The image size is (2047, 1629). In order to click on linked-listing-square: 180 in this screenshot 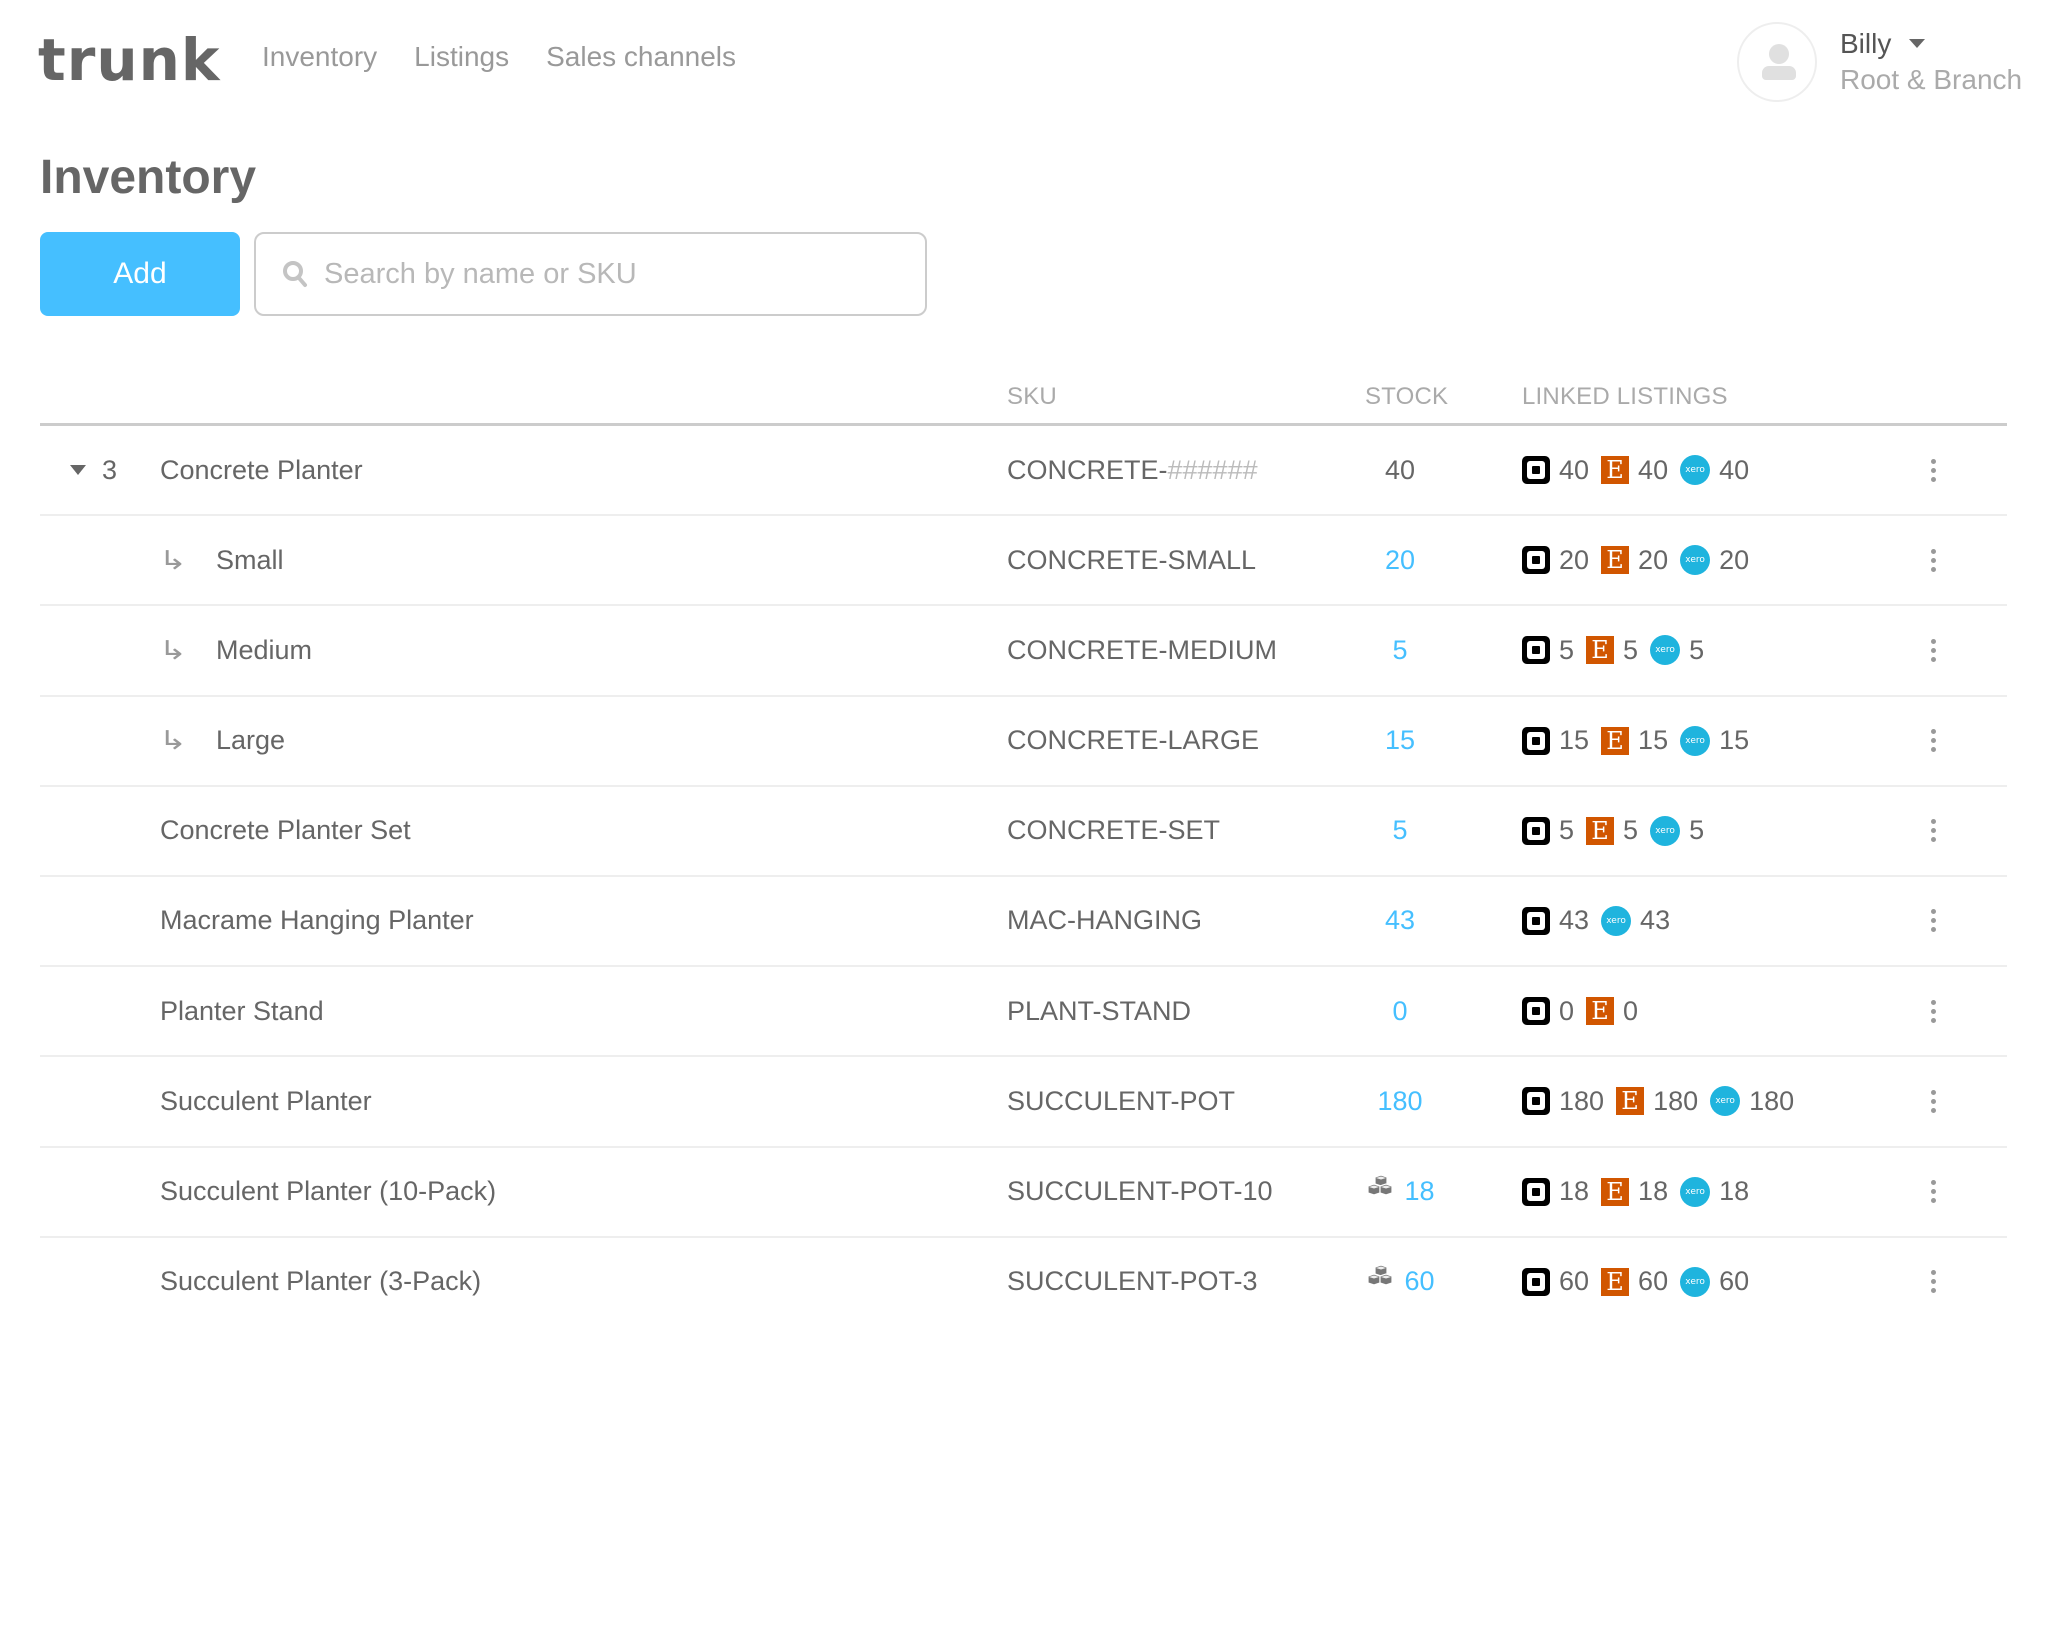, I will do `click(1563, 1101)`.